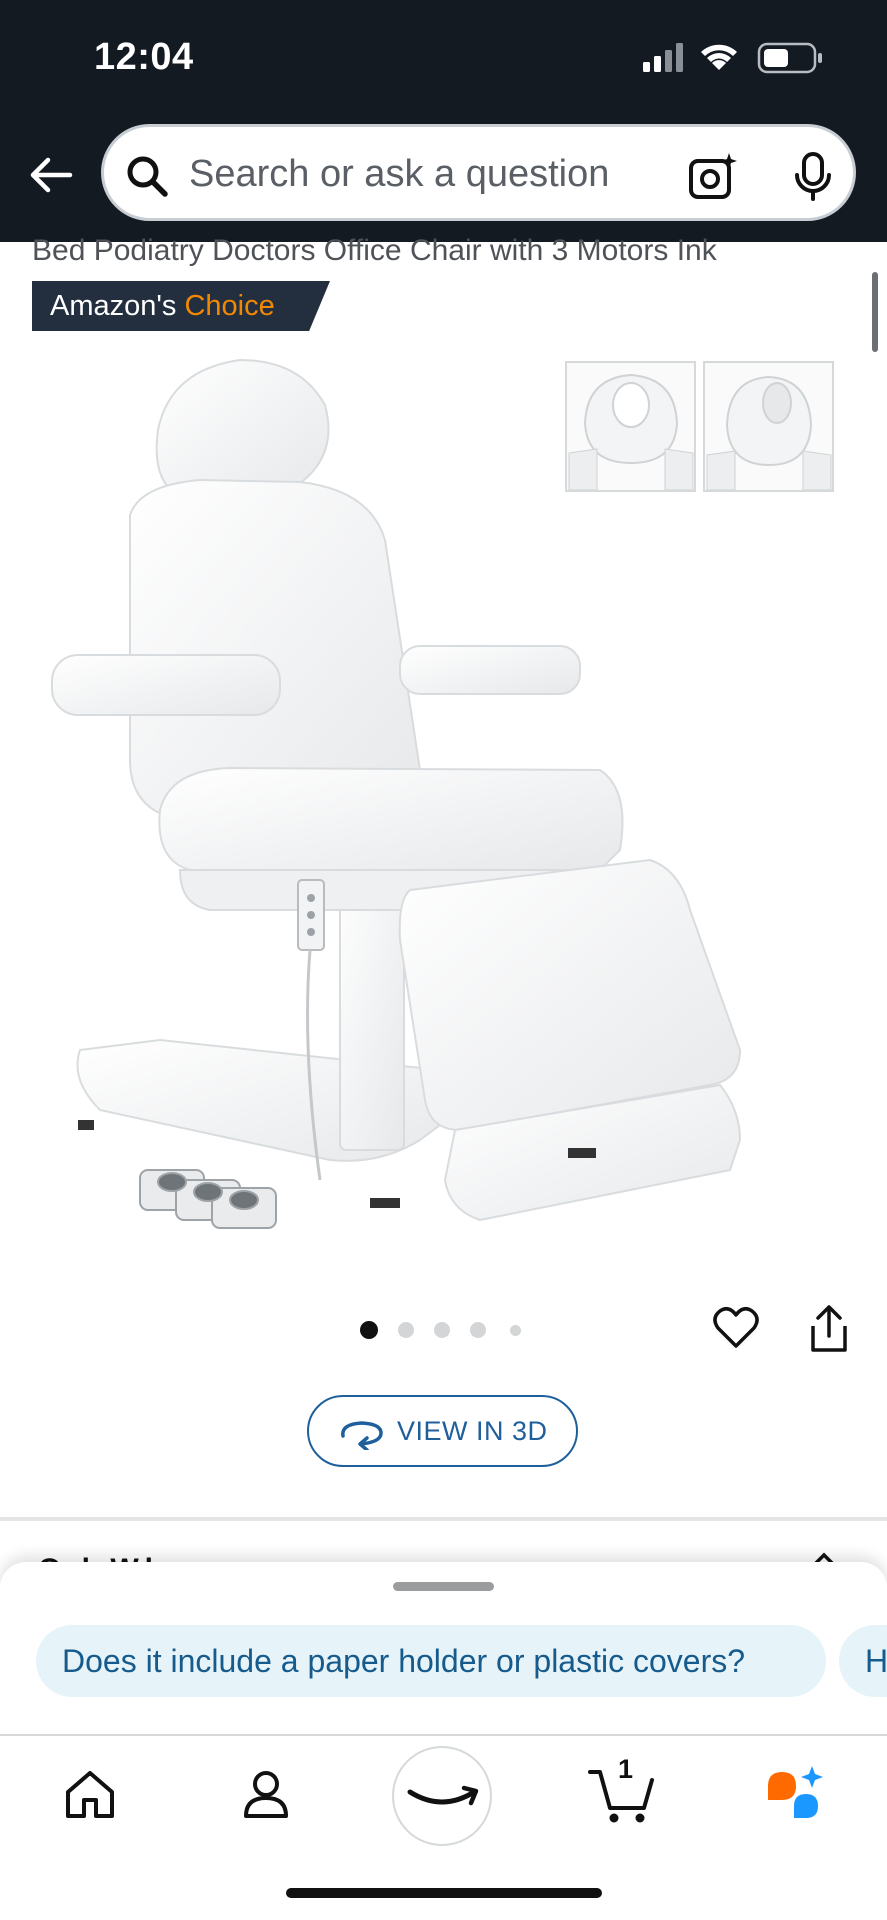 This screenshot has height=1920, width=887. I want to click on nav-amazon, so click(442, 1796).